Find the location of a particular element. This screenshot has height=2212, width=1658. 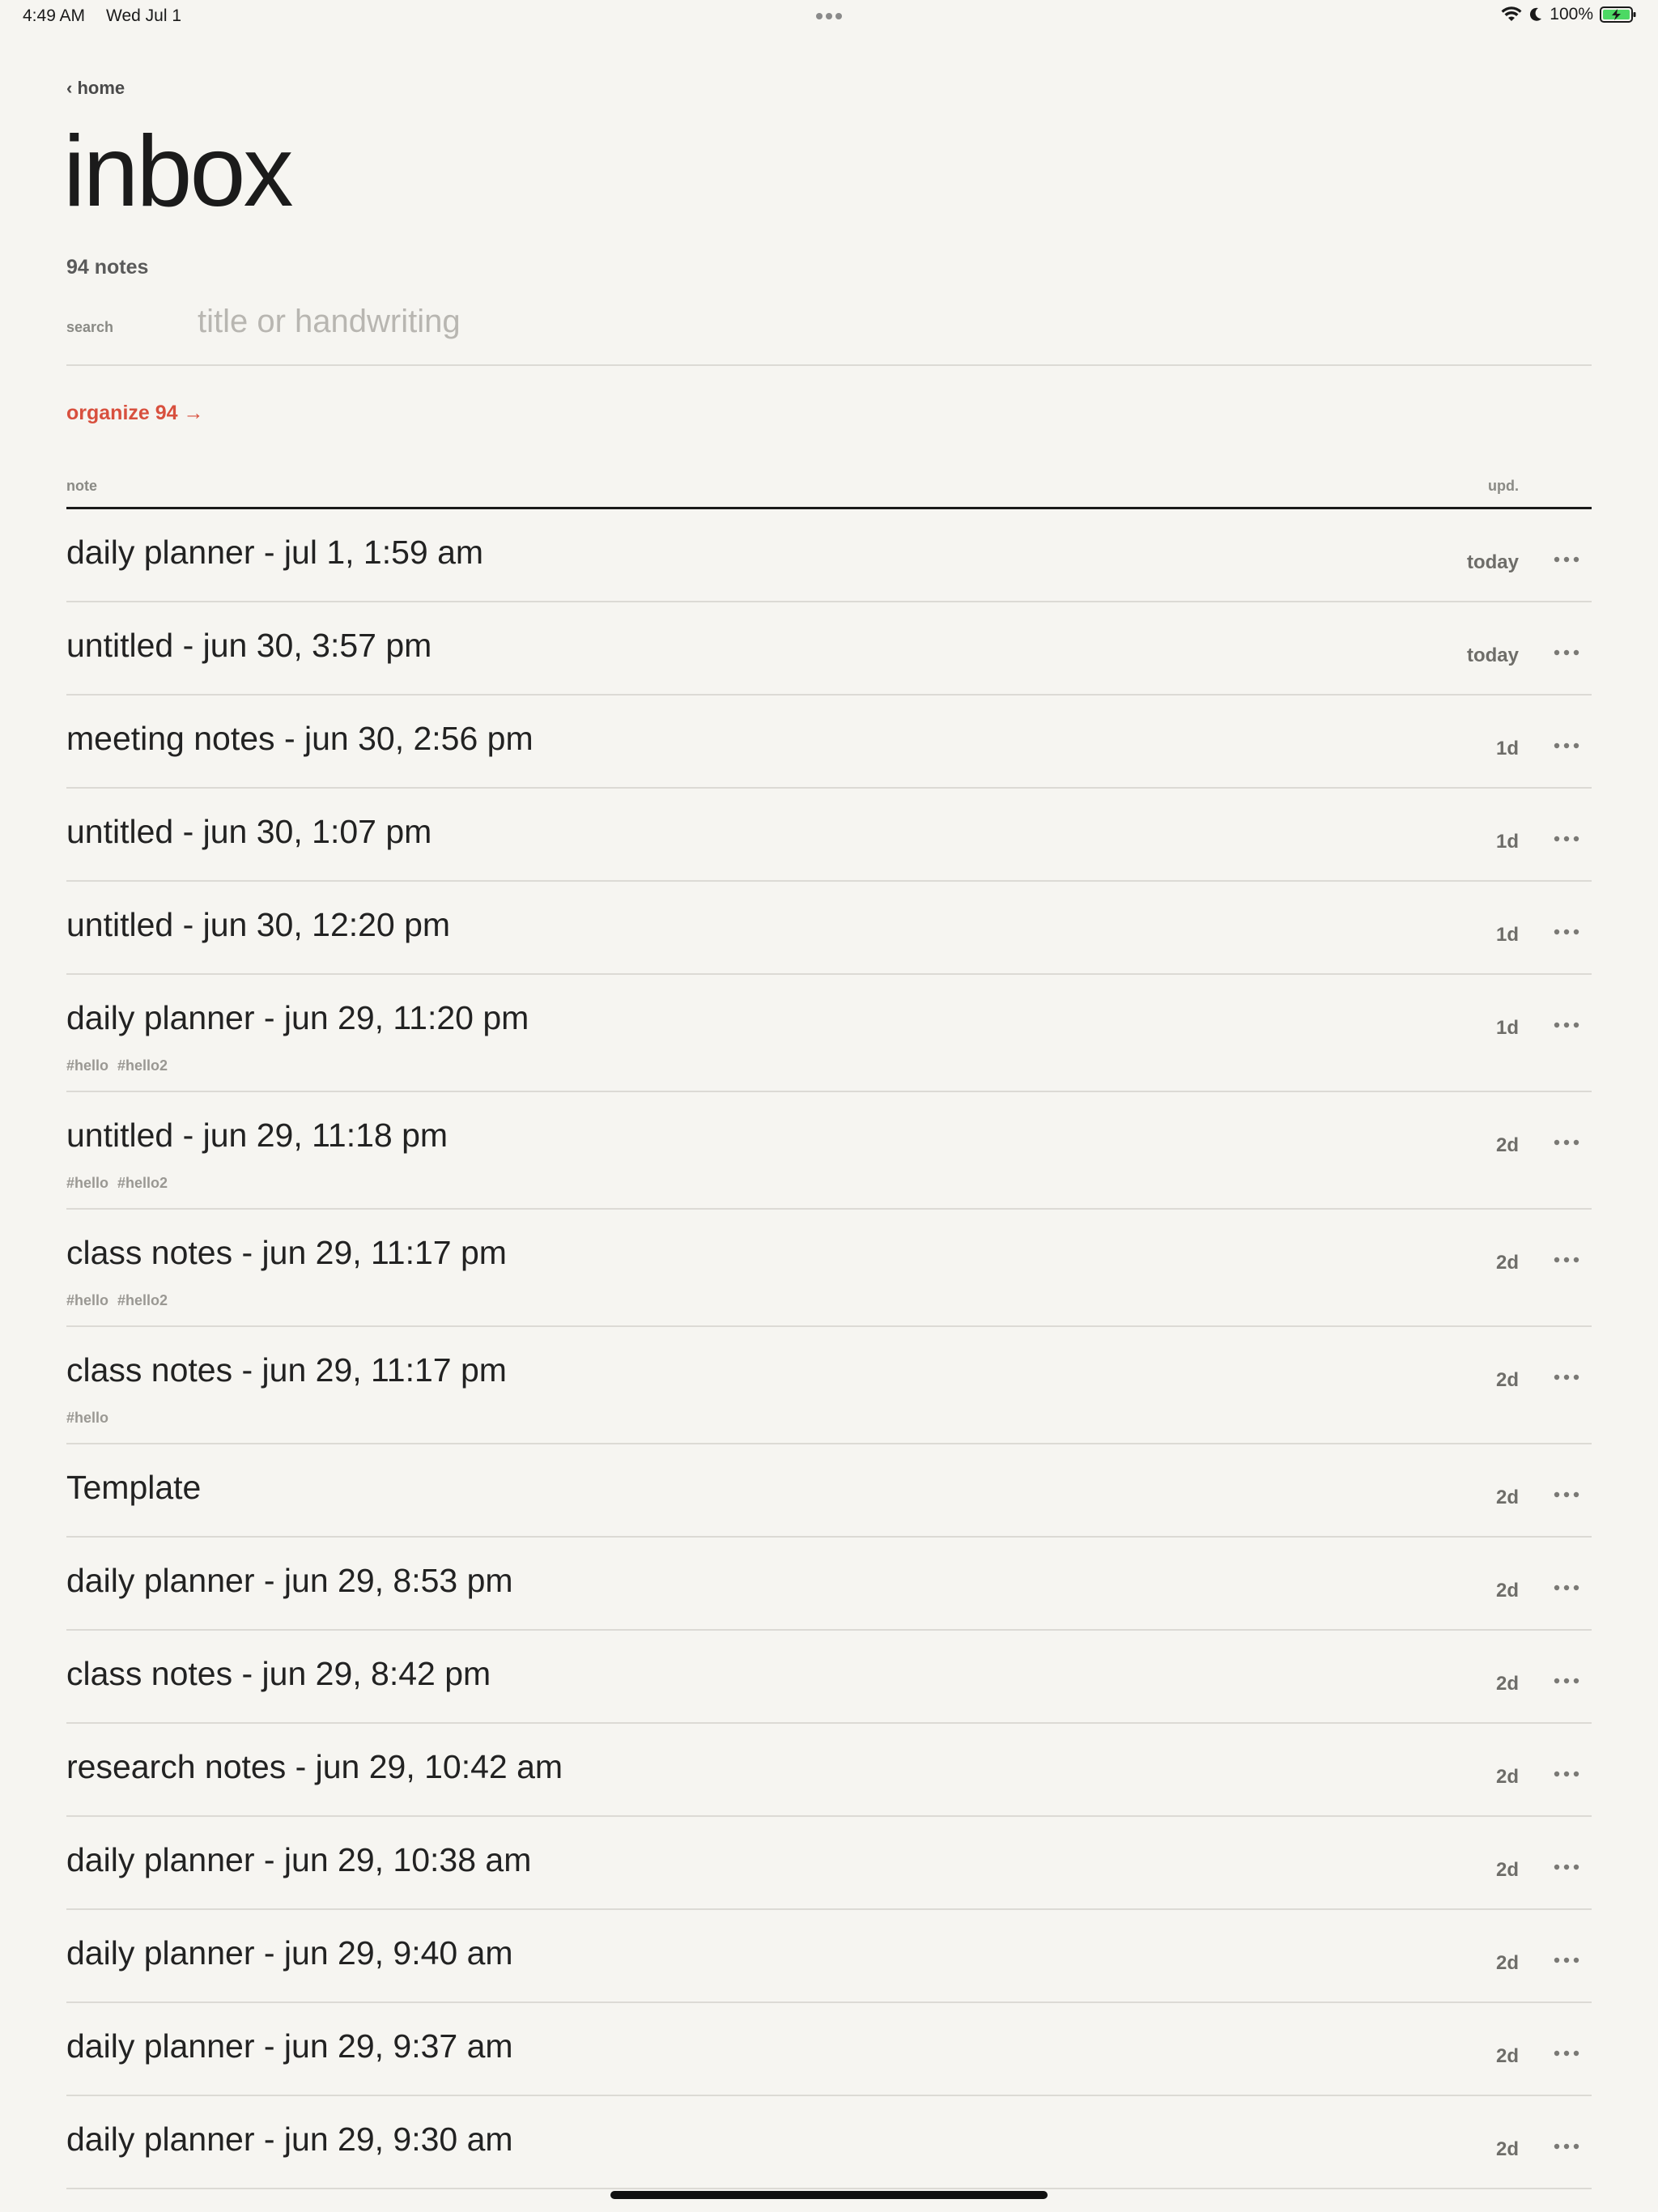

note-title: daily planner - jun 29, 9:40 am is located at coordinates (289, 1953).